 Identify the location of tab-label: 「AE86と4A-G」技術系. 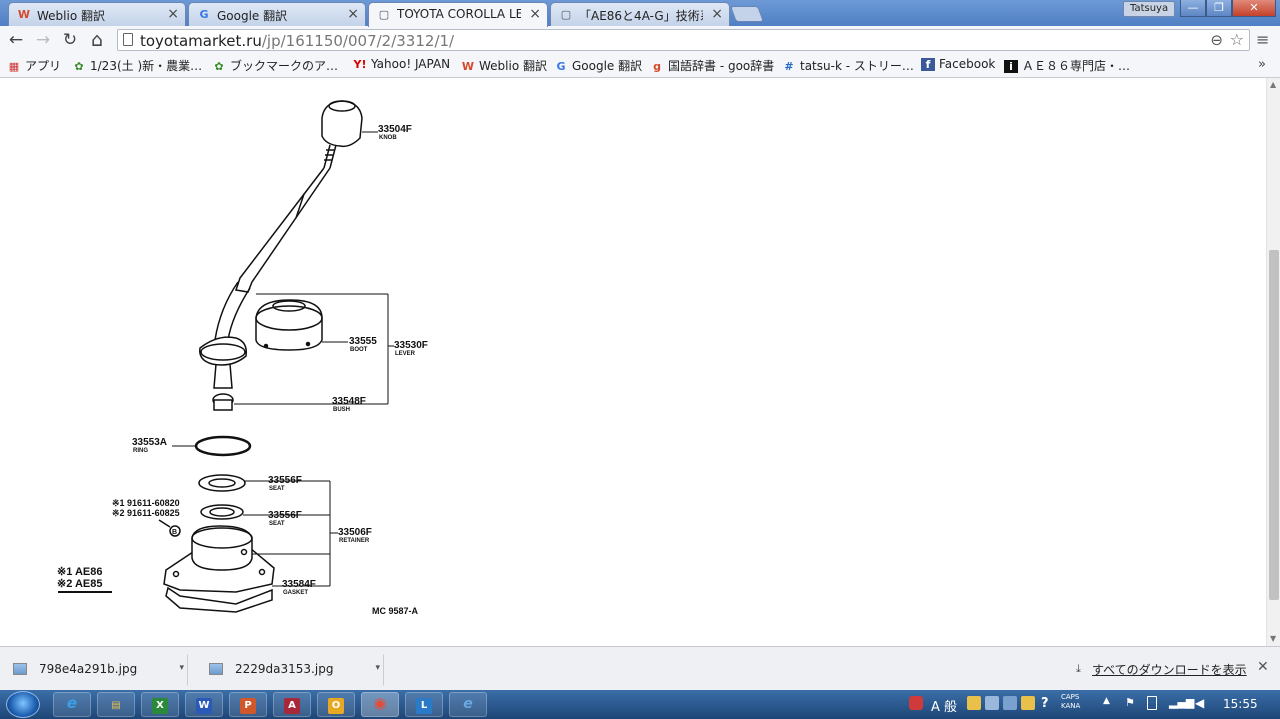
(641, 16).